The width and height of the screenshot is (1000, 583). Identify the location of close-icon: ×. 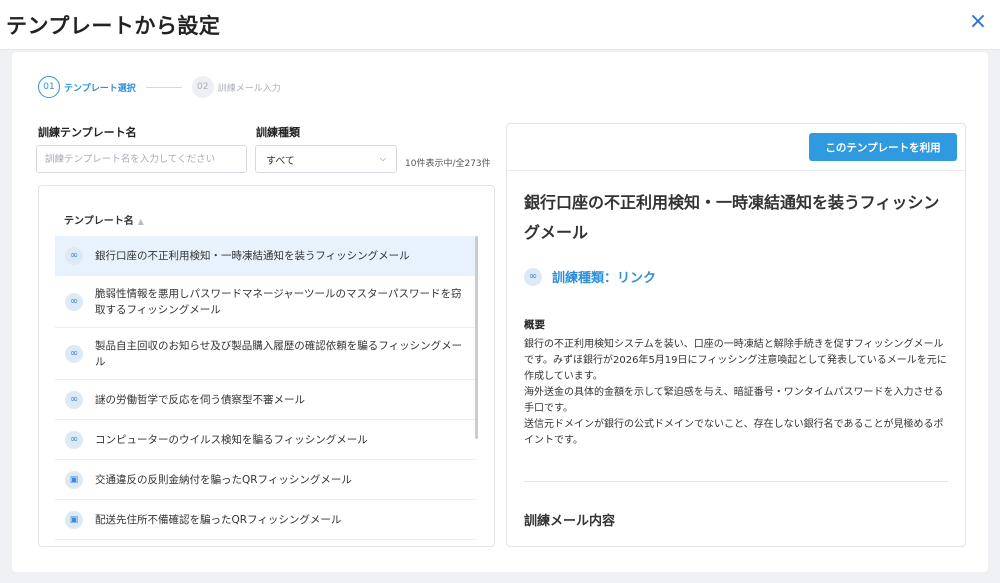
(978, 22).